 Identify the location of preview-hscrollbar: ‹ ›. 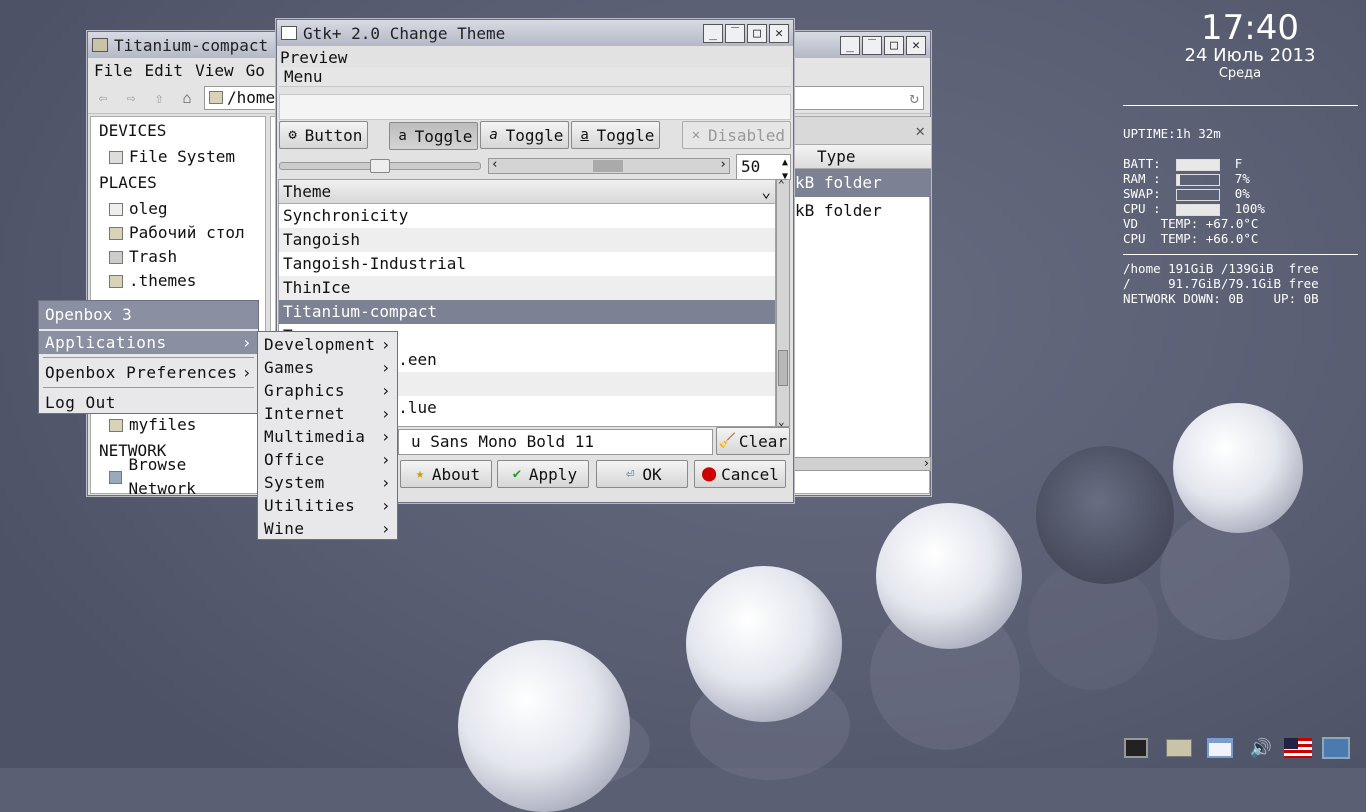
(609, 165).